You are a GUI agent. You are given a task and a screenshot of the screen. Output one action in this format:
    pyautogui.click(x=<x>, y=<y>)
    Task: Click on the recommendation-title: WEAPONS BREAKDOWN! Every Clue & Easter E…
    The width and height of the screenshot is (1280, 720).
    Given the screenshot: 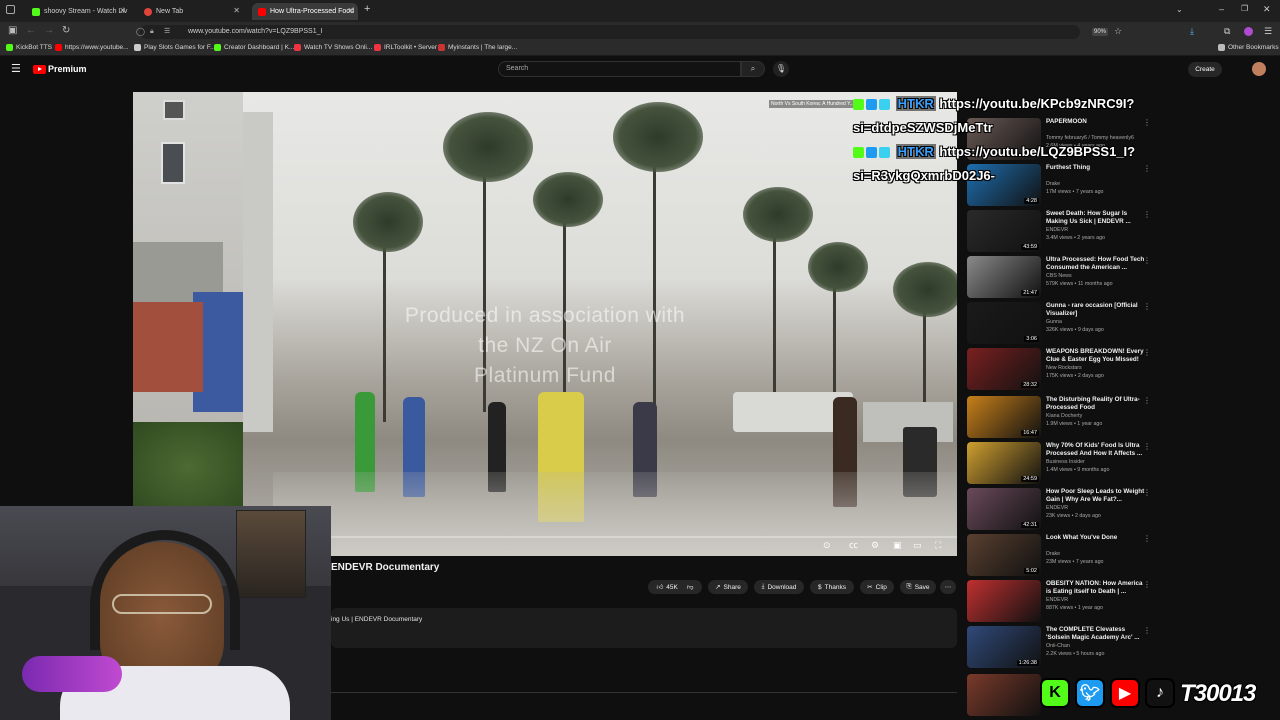 What is the action you would take?
    pyautogui.click(x=1096, y=356)
    